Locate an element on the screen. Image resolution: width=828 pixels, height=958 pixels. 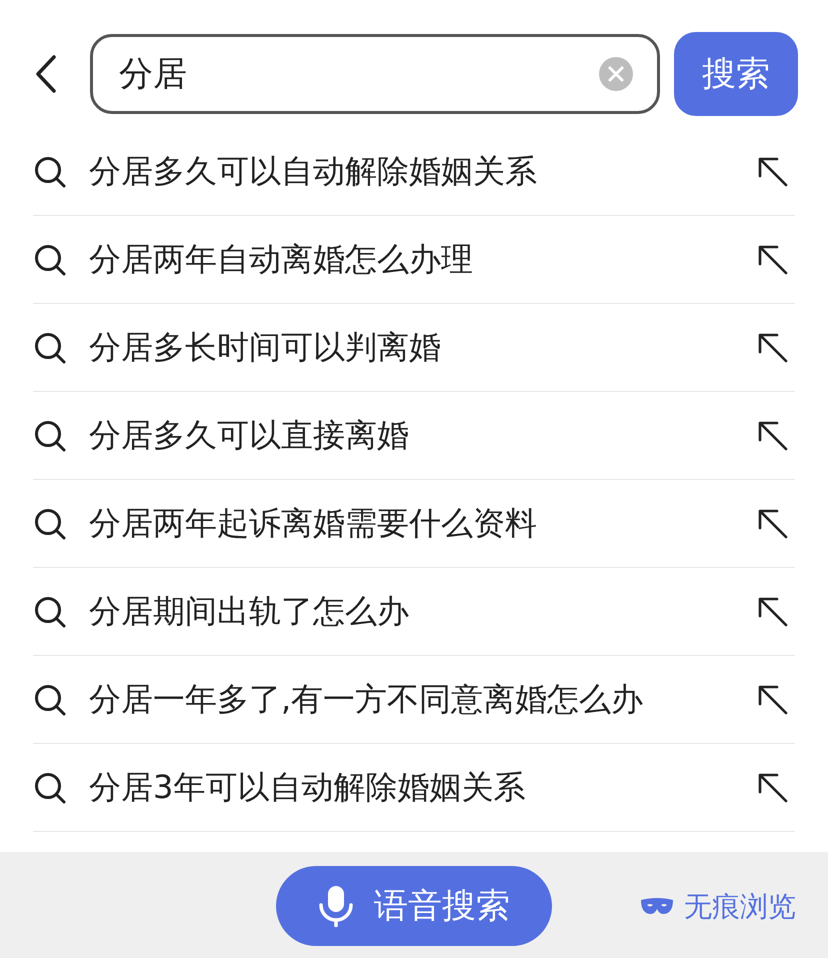
search-button: 搜索 is located at coordinates (736, 74).